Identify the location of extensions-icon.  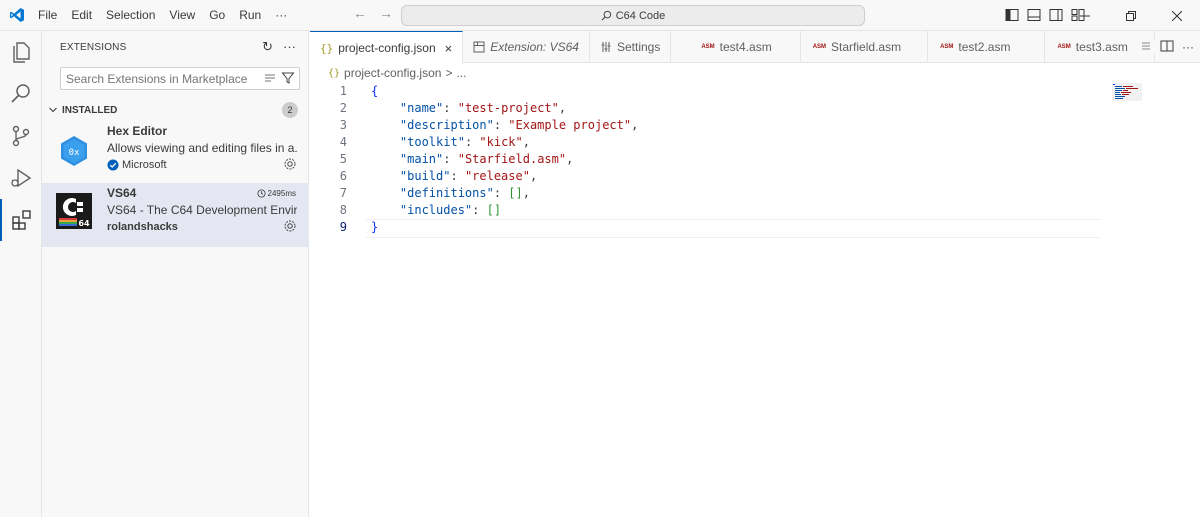
(21, 220).